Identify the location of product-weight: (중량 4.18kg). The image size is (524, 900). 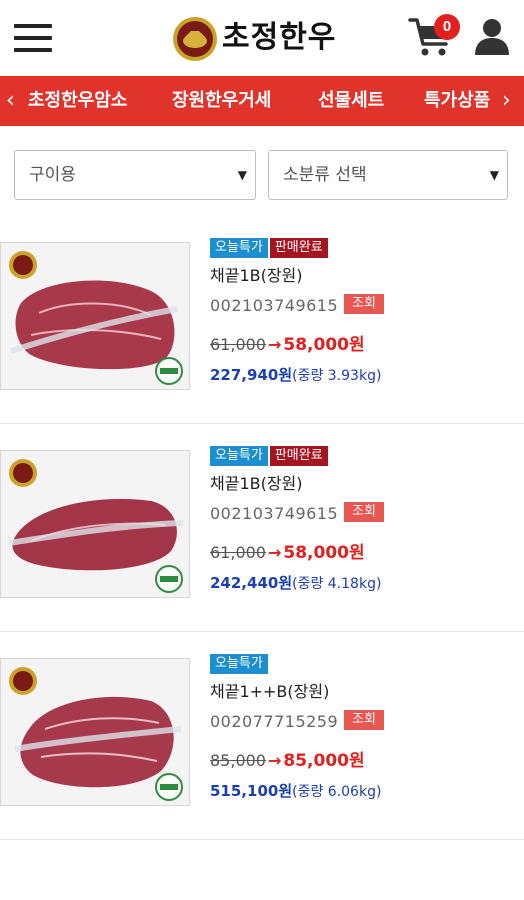
(337, 584).